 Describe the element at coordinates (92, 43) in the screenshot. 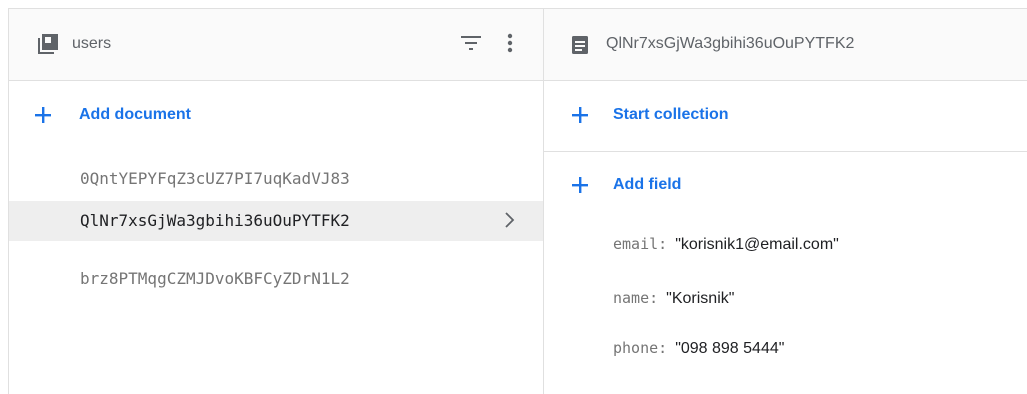

I see `collection-title: users` at that location.